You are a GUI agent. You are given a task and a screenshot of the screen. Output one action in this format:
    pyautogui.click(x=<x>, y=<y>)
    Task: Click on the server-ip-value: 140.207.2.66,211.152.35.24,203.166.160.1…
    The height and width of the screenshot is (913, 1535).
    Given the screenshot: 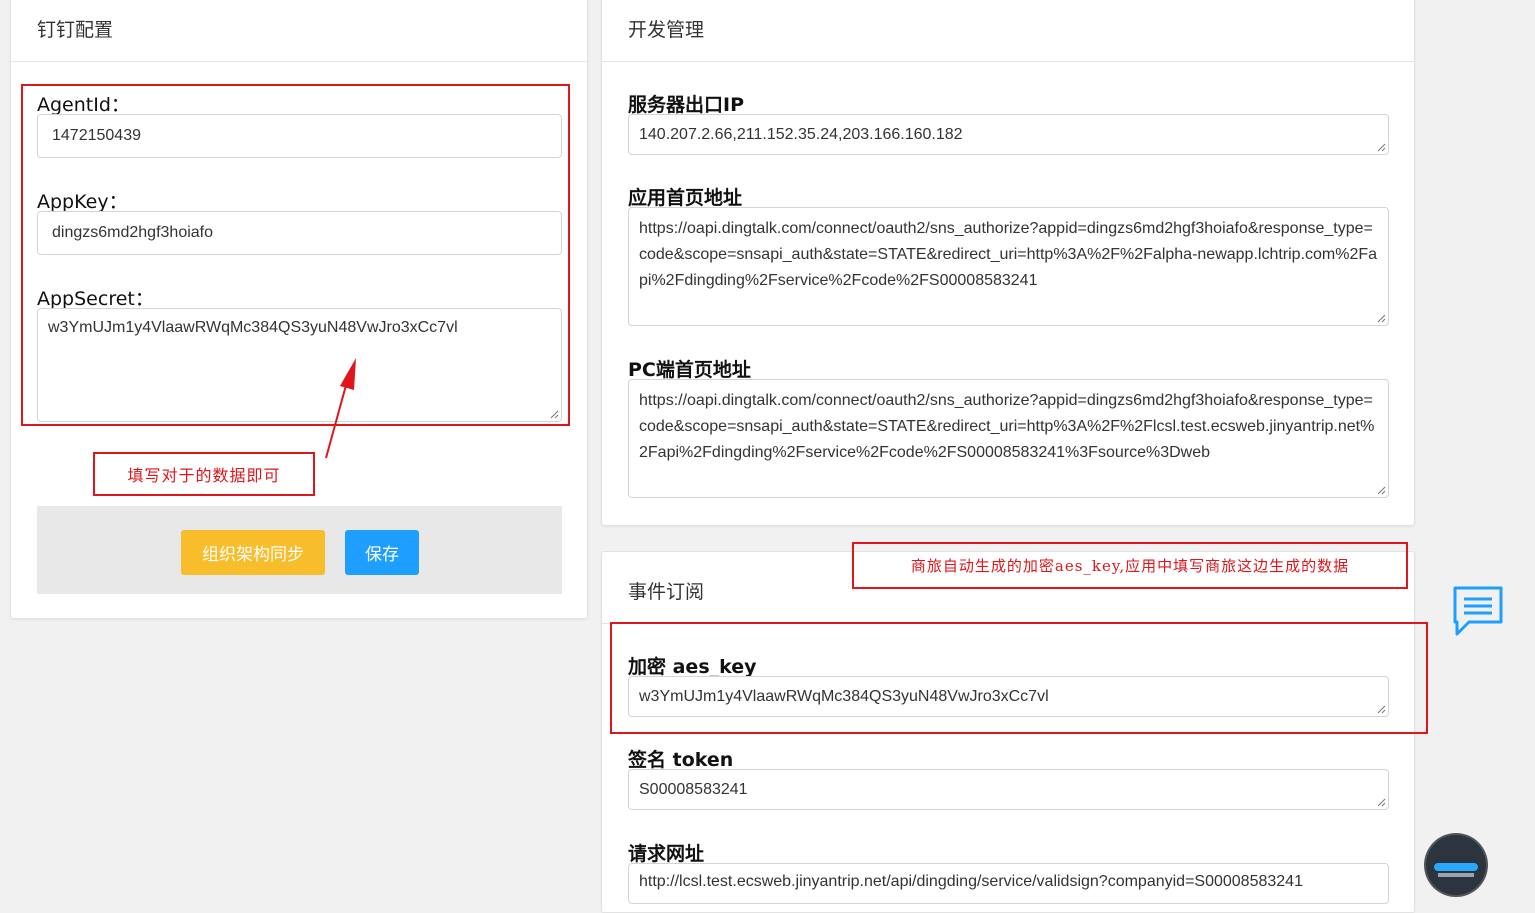 What is the action you would take?
    pyautogui.click(x=801, y=134)
    